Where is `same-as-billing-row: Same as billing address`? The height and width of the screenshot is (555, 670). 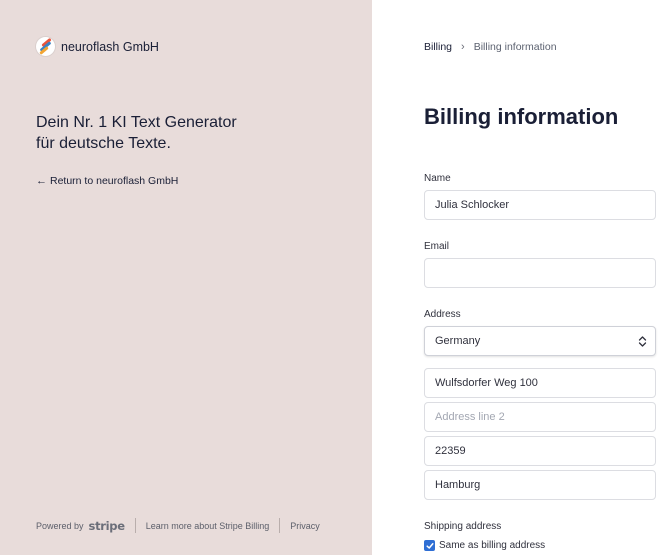
same-as-billing-row: Same as billing address is located at coordinates (484, 545).